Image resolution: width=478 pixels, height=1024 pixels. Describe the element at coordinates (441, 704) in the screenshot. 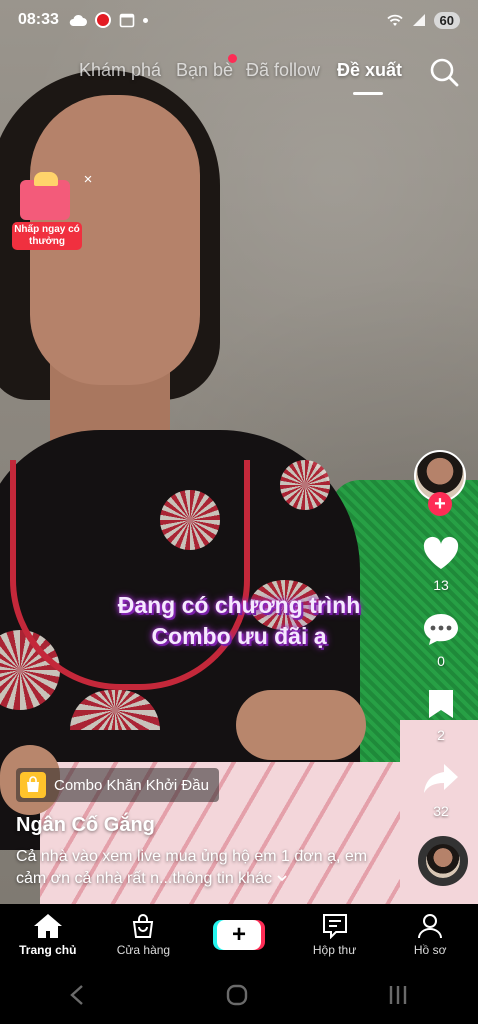

I see `bookmark-icon` at that location.